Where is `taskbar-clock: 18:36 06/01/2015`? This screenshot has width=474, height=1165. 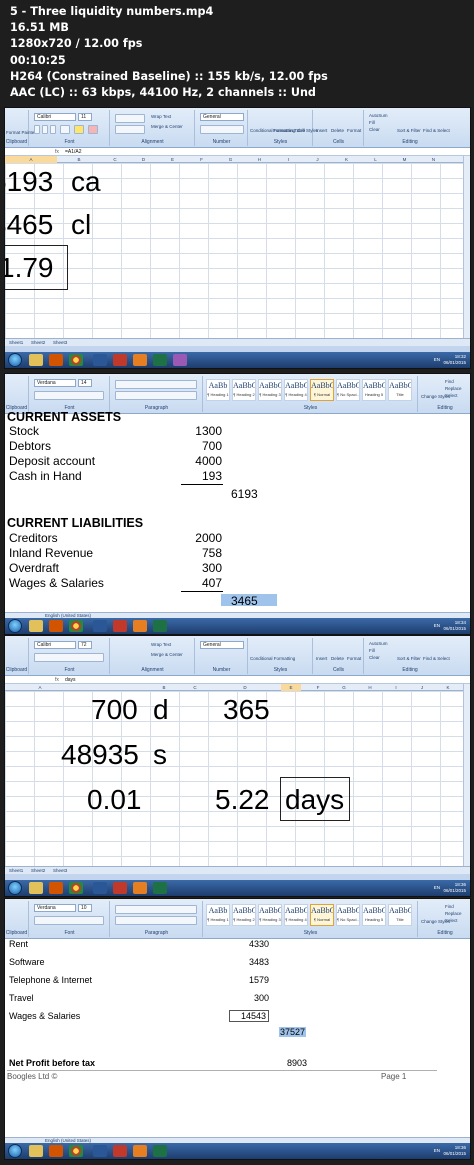 taskbar-clock: 18:36 06/01/2015 is located at coordinates (454, 887).